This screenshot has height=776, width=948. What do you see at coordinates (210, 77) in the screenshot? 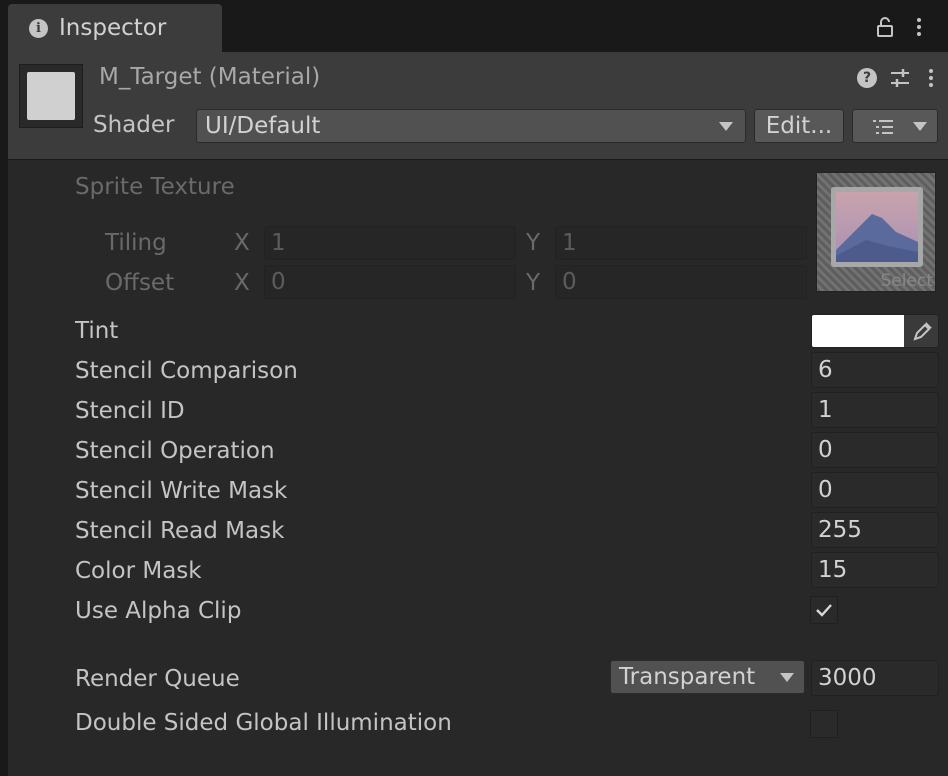
I see `material-name: M_Target (Material)` at bounding box center [210, 77].